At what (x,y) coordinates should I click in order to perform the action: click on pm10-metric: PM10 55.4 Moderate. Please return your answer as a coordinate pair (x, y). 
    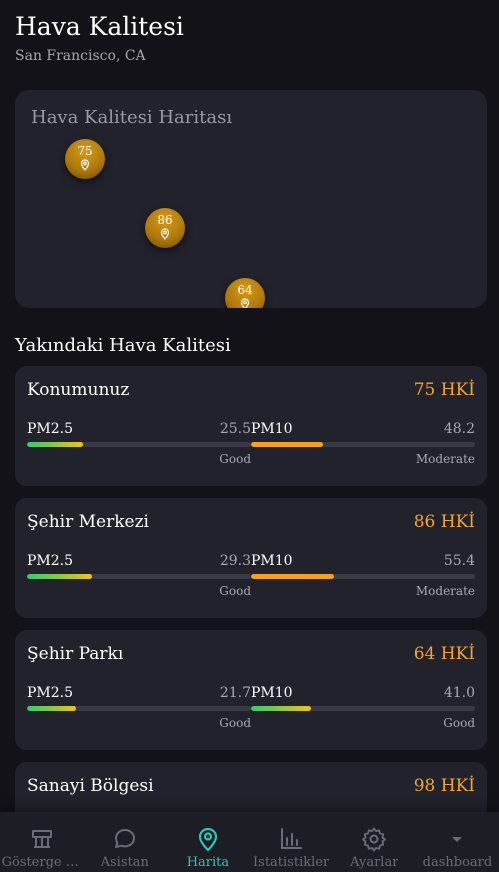
    Looking at the image, I should click on (363, 578).